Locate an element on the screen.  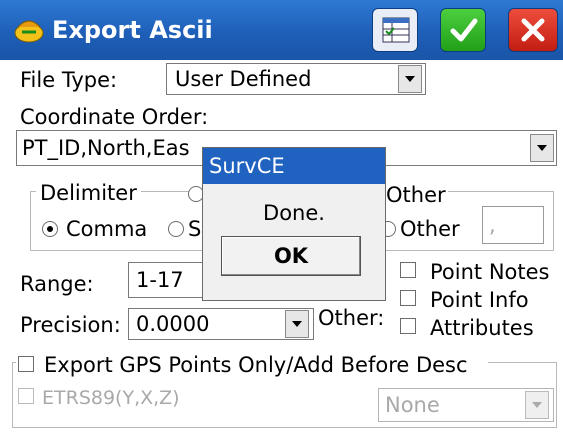
file-type-select: User Defined is located at coordinates (296, 79).